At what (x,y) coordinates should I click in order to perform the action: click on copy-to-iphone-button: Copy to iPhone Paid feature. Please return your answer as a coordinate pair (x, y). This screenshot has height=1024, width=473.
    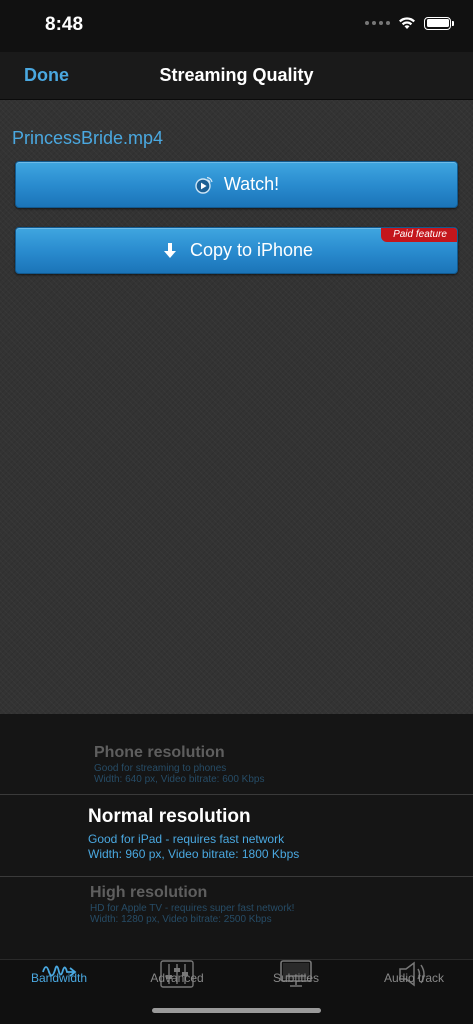
    Looking at the image, I should click on (236, 250).